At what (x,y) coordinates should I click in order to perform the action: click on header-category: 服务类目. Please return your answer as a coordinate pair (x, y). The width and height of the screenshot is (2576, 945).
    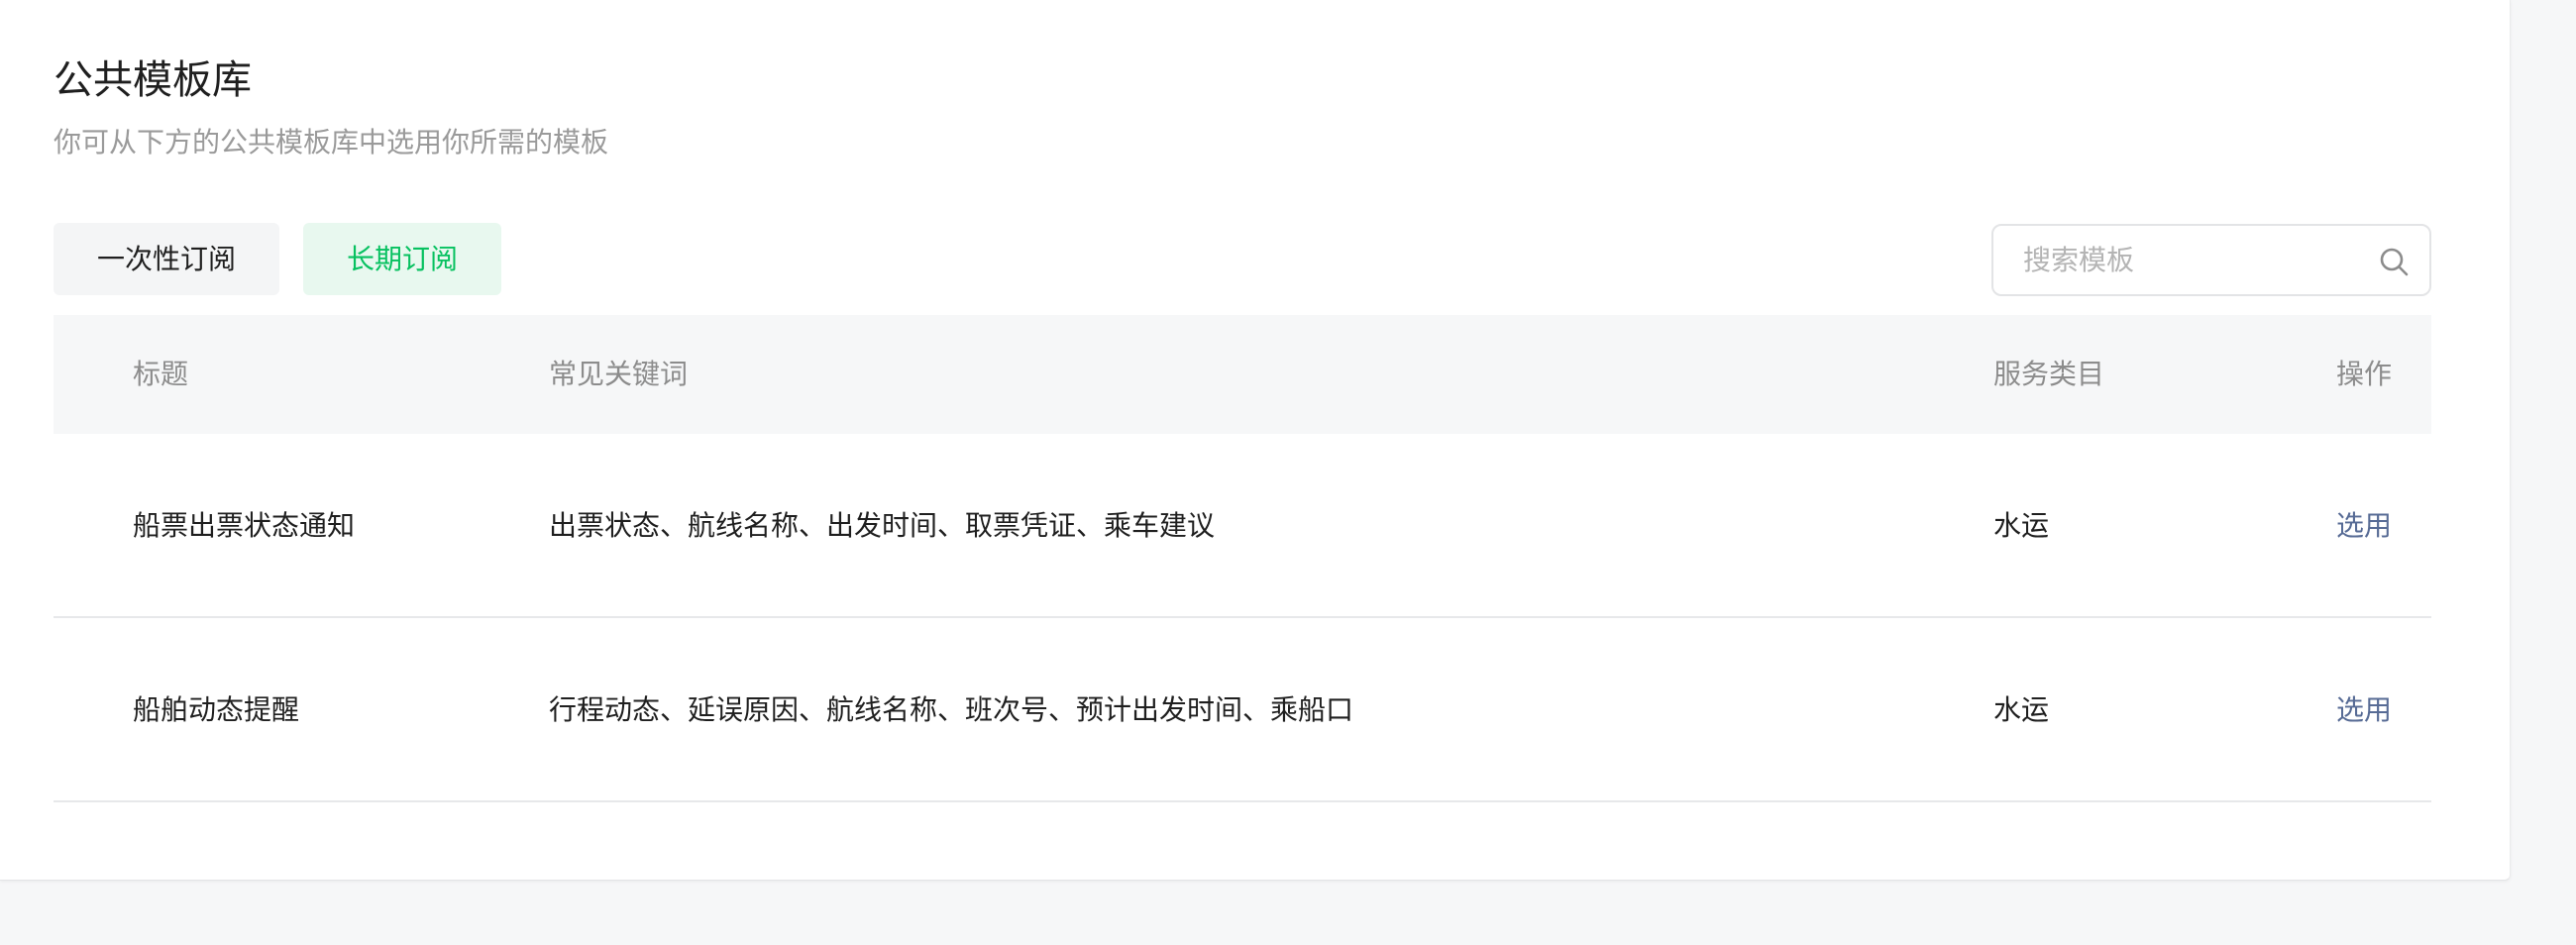
    Looking at the image, I should click on (2049, 374).